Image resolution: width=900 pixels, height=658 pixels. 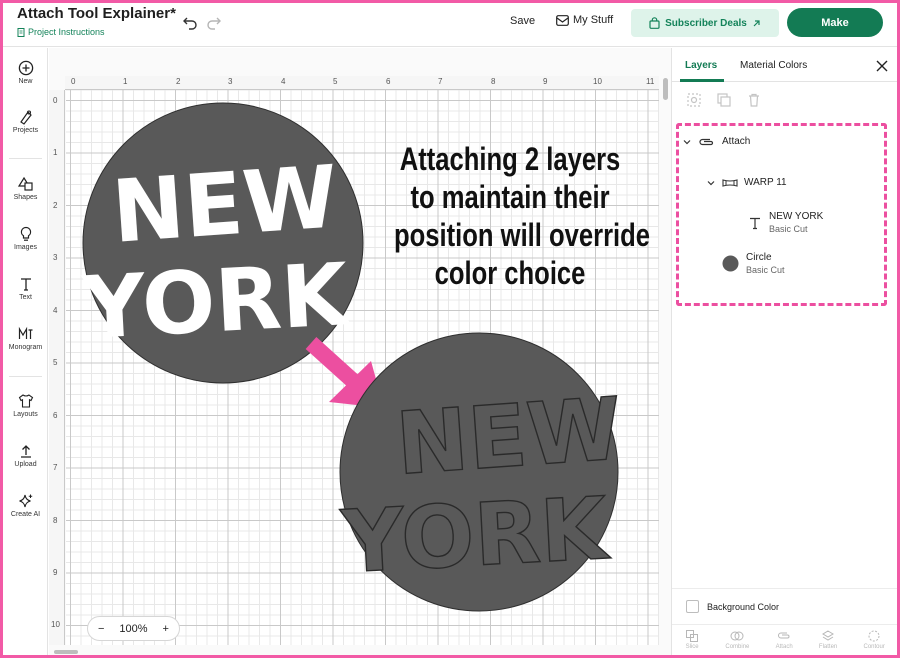 What do you see at coordinates (716, 141) in the screenshot?
I see `layer-group-attach: Attach` at bounding box center [716, 141].